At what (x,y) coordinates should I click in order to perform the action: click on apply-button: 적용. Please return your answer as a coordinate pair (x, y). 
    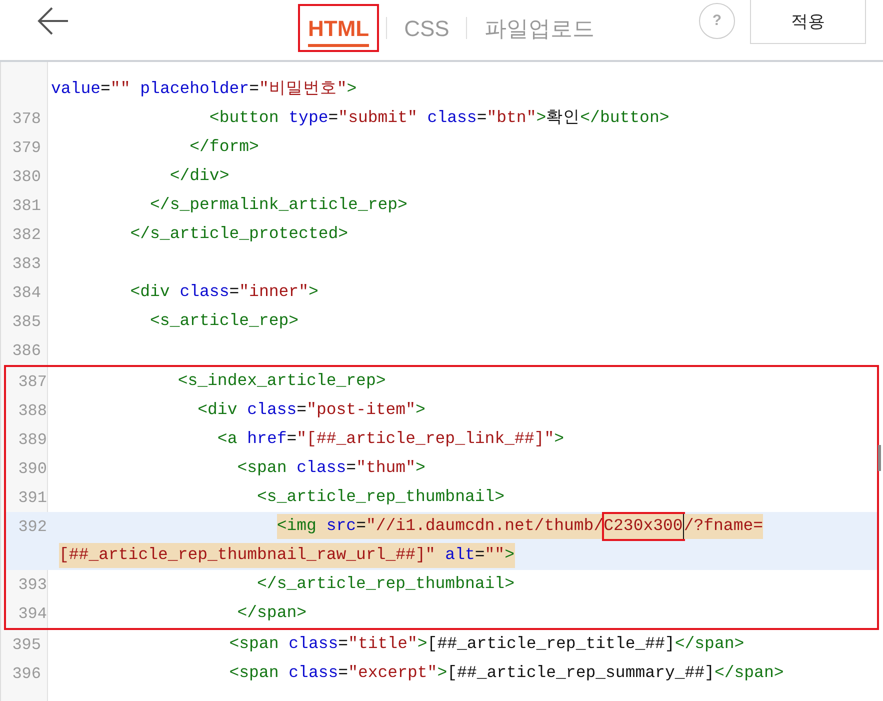
    Looking at the image, I should click on (808, 22).